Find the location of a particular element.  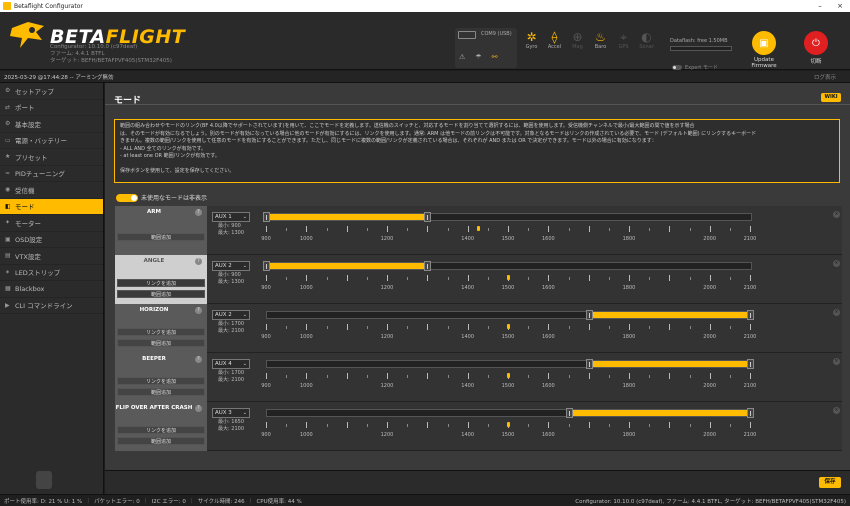

sidebar-item-cli: ▶ CLI コマンドライン is located at coordinates (51, 306).